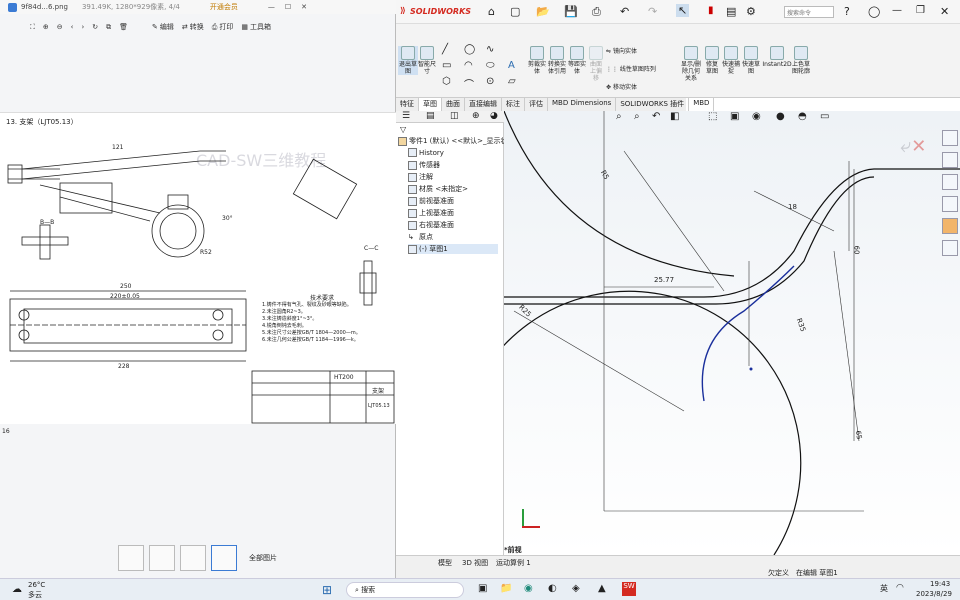  What do you see at coordinates (108, 27) in the screenshot?
I see `copy-icon: ⧉` at bounding box center [108, 27].